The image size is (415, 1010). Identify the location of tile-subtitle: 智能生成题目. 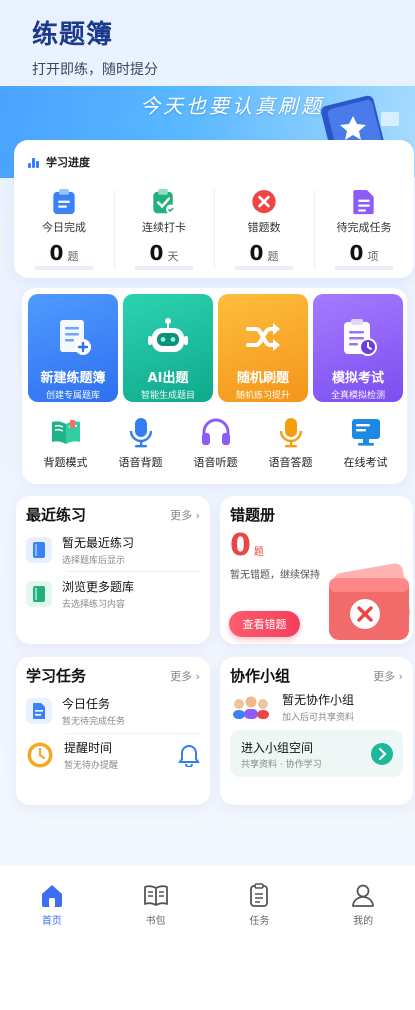
(167, 396).